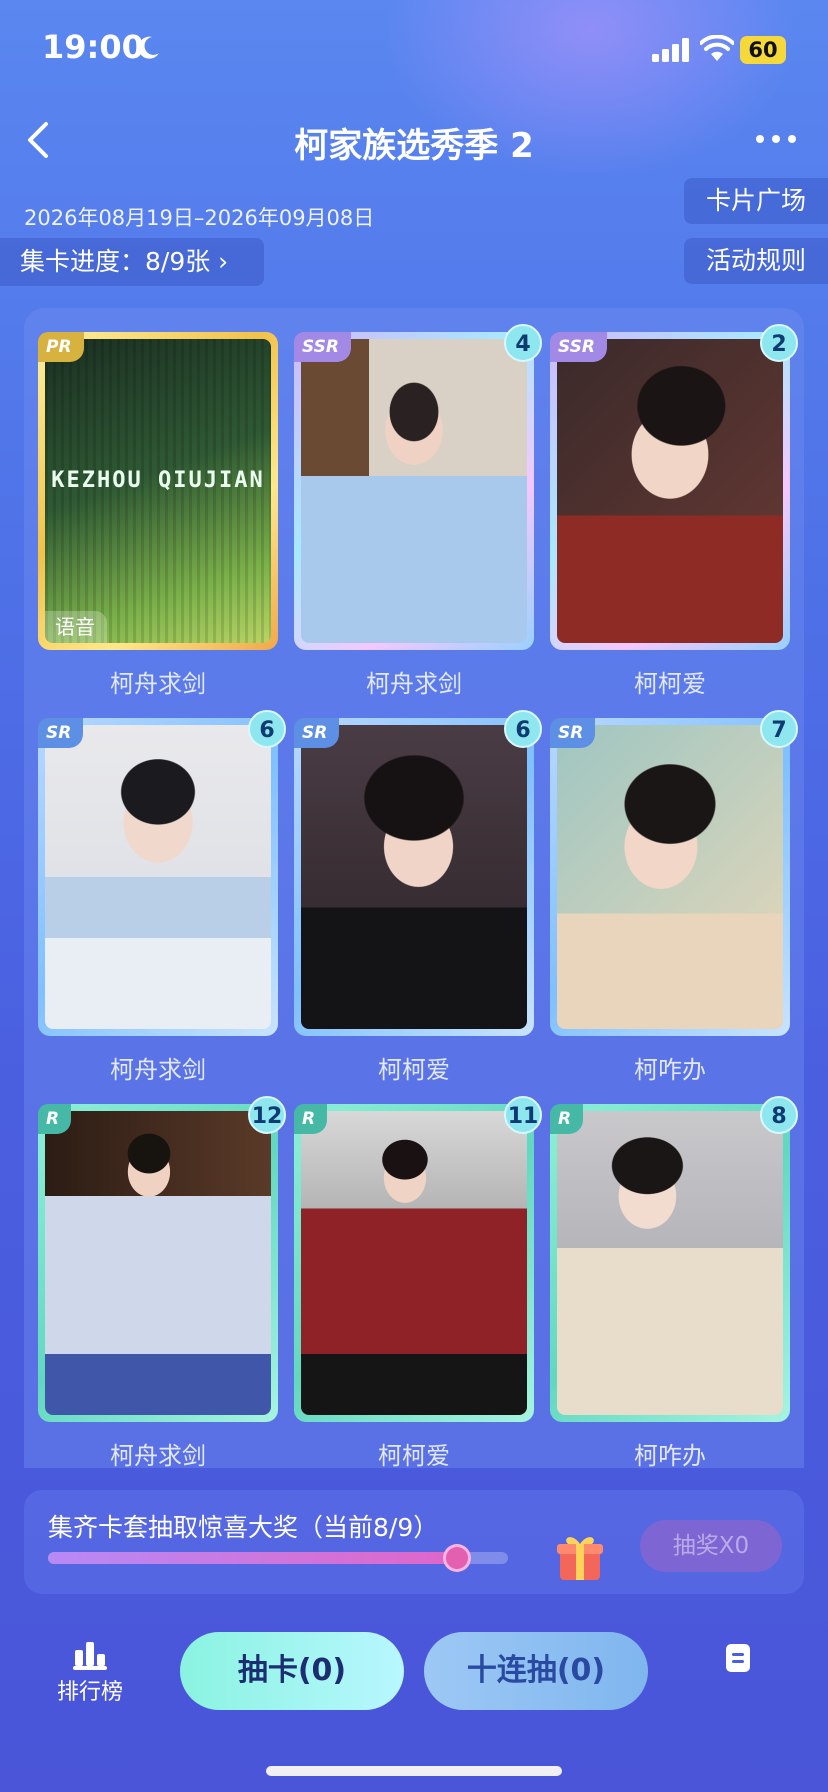 This screenshot has width=828, height=1792. Describe the element at coordinates (414, 146) in the screenshot. I see `page-title: 柯家族选秀季 2` at that location.